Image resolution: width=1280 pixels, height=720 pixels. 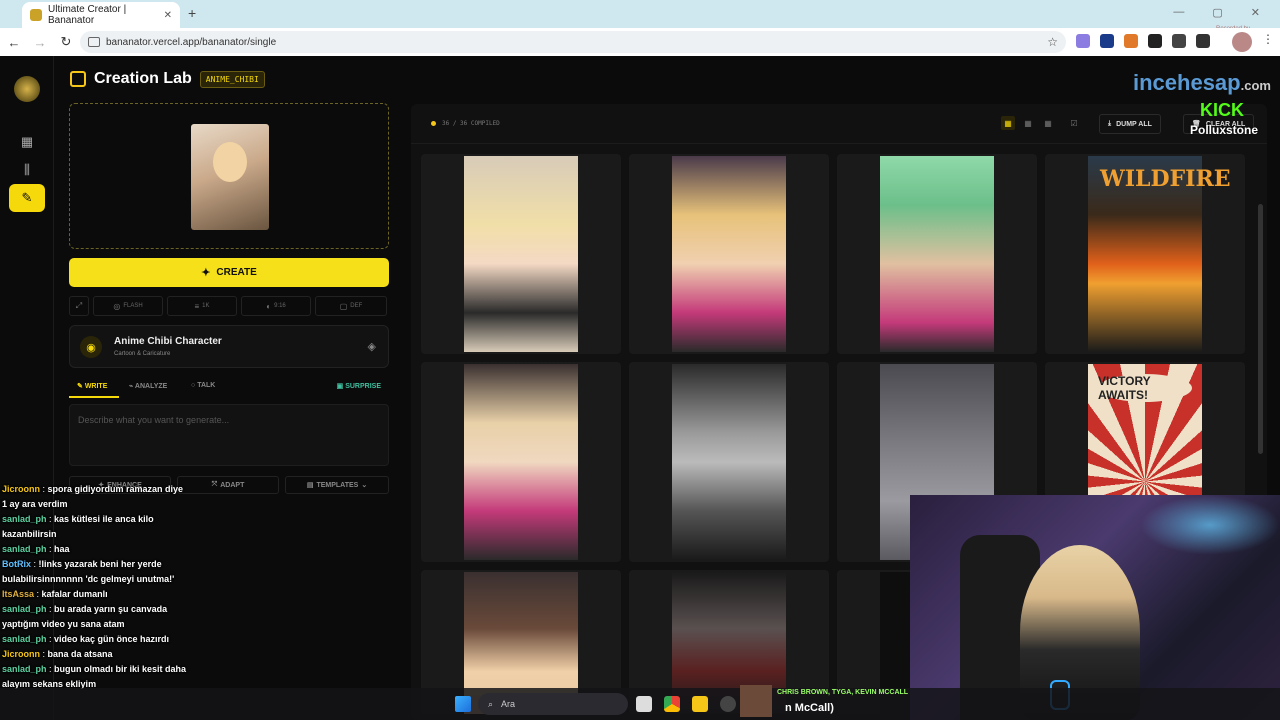 I want to click on diamond-icon: ◈, so click(x=372, y=346).